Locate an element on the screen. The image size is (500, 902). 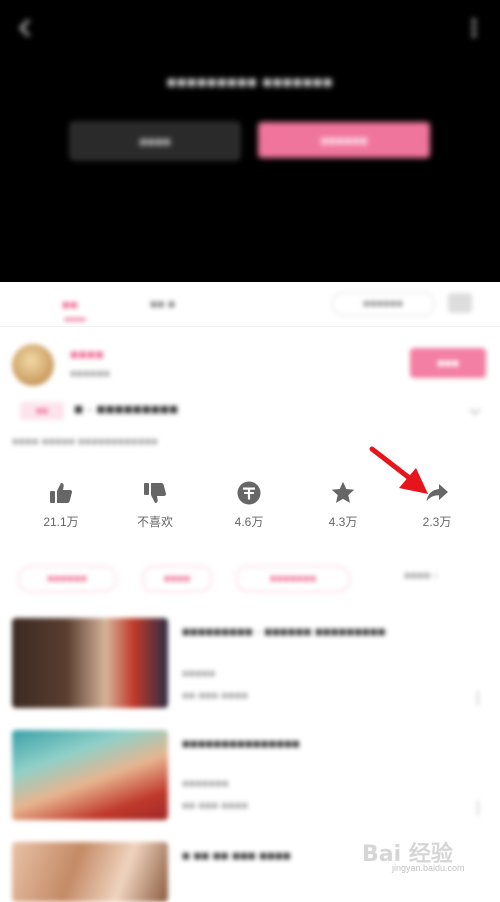
danmaku-toggle is located at coordinates (460, 303).